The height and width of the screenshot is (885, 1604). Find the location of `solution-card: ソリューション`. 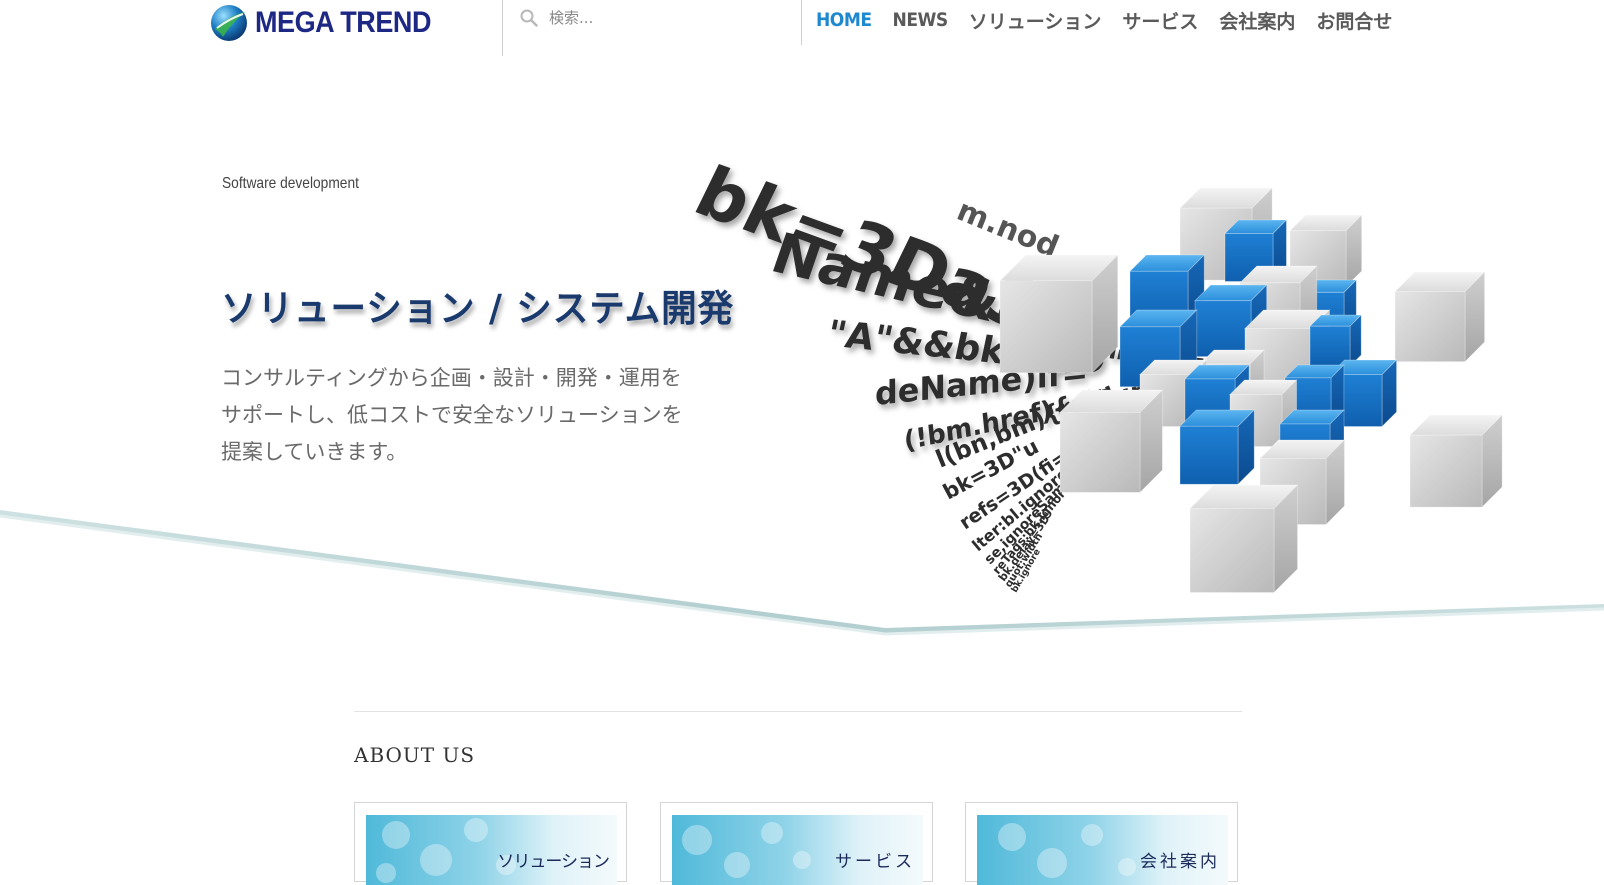

solution-card: ソリューション is located at coordinates (490, 843).